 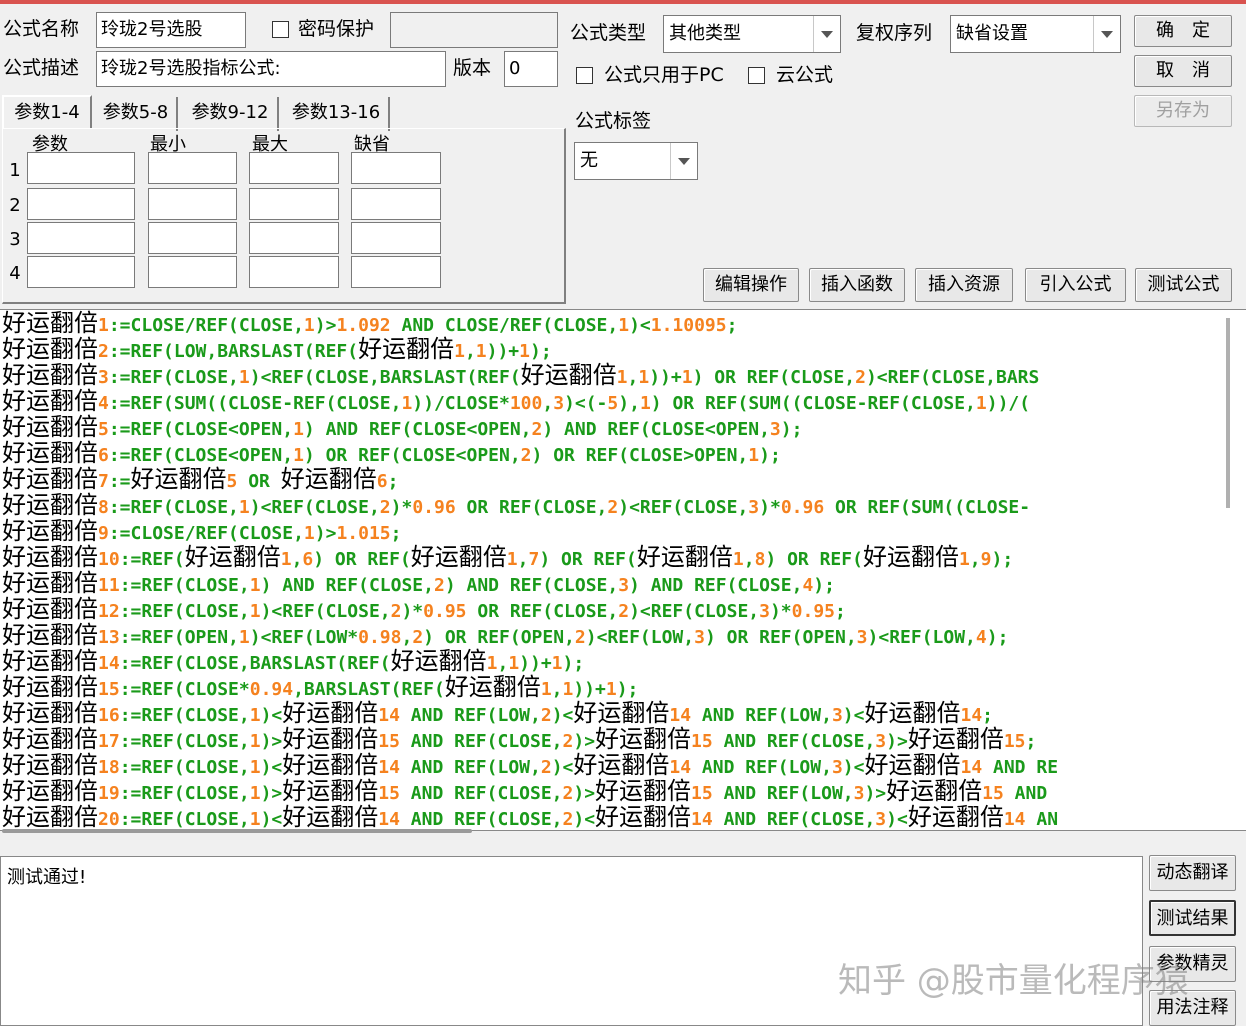 What do you see at coordinates (337, 114) in the screenshot?
I see `tab-params-13-16: 参数13-16` at bounding box center [337, 114].